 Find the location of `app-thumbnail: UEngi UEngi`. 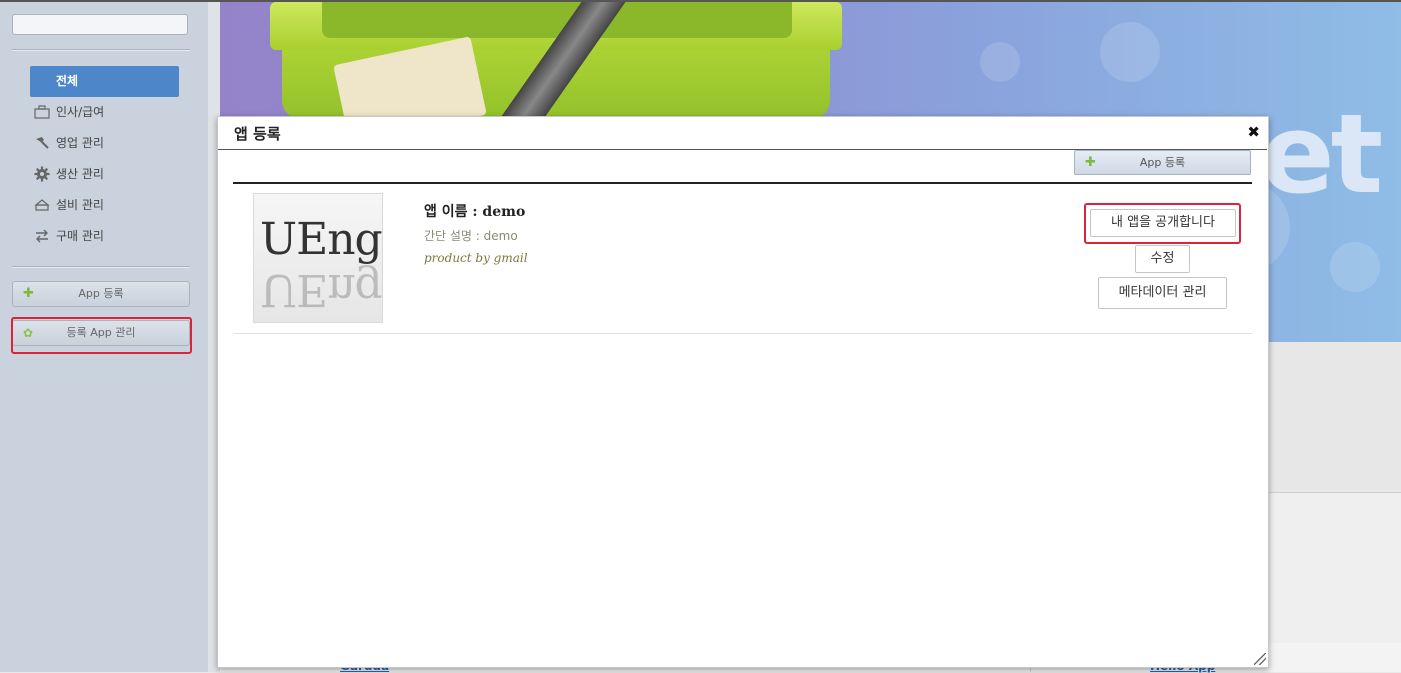

app-thumbnail: UEngi UEngi is located at coordinates (318, 258).